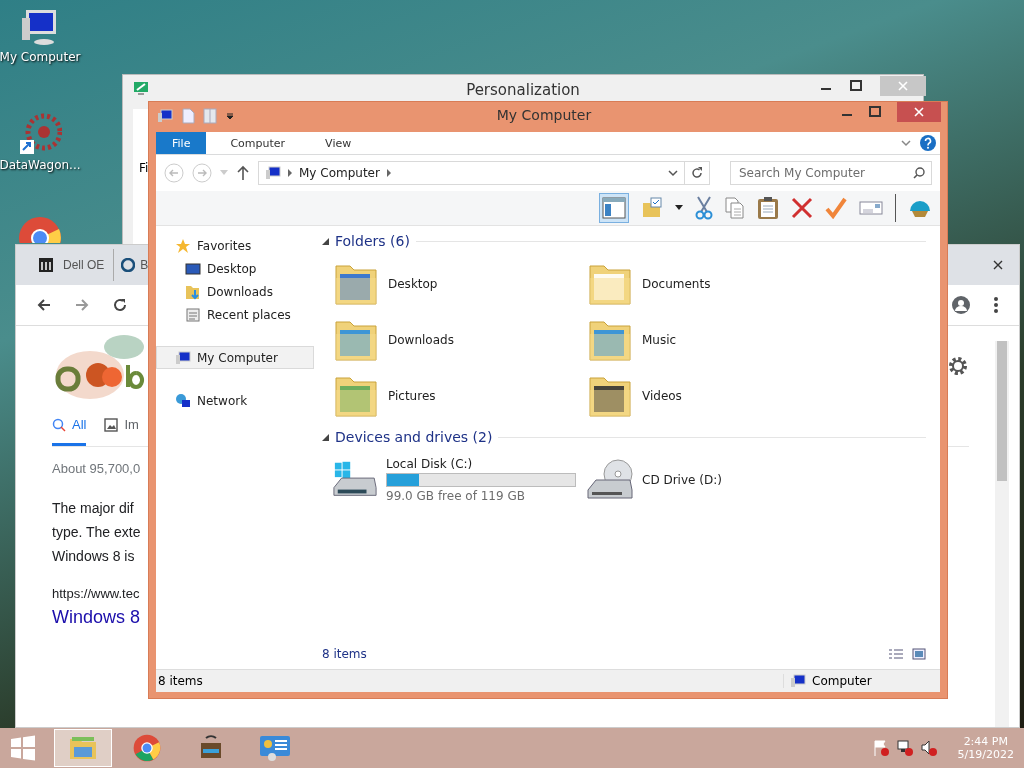 The image size is (1024, 768). I want to click on nav-item: Desktop, so click(235, 268).